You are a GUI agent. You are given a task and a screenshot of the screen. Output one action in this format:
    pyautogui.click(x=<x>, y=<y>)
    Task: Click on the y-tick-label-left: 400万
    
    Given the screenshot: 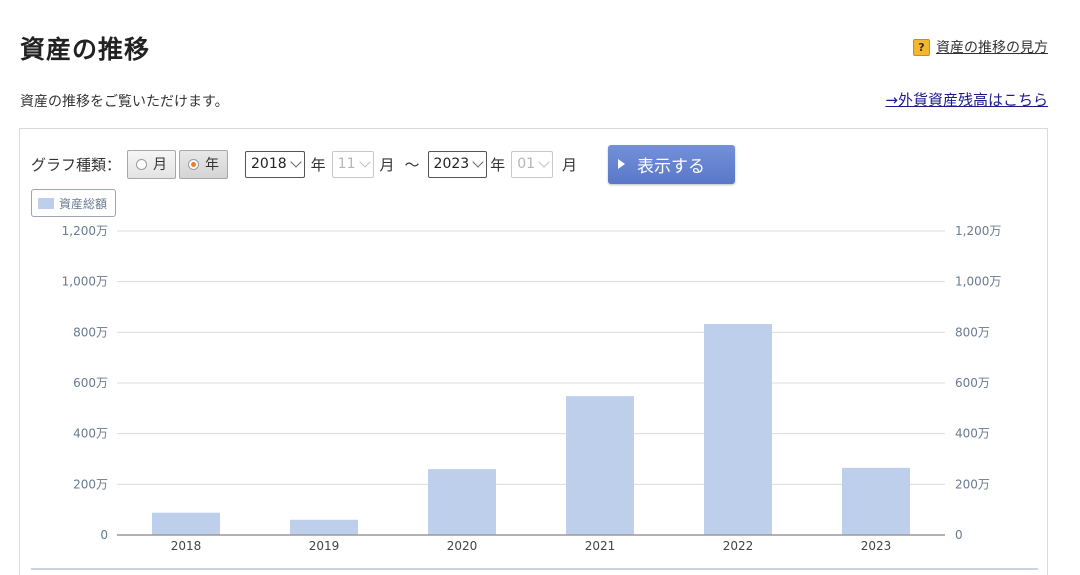 What is the action you would take?
    pyautogui.click(x=90, y=434)
    